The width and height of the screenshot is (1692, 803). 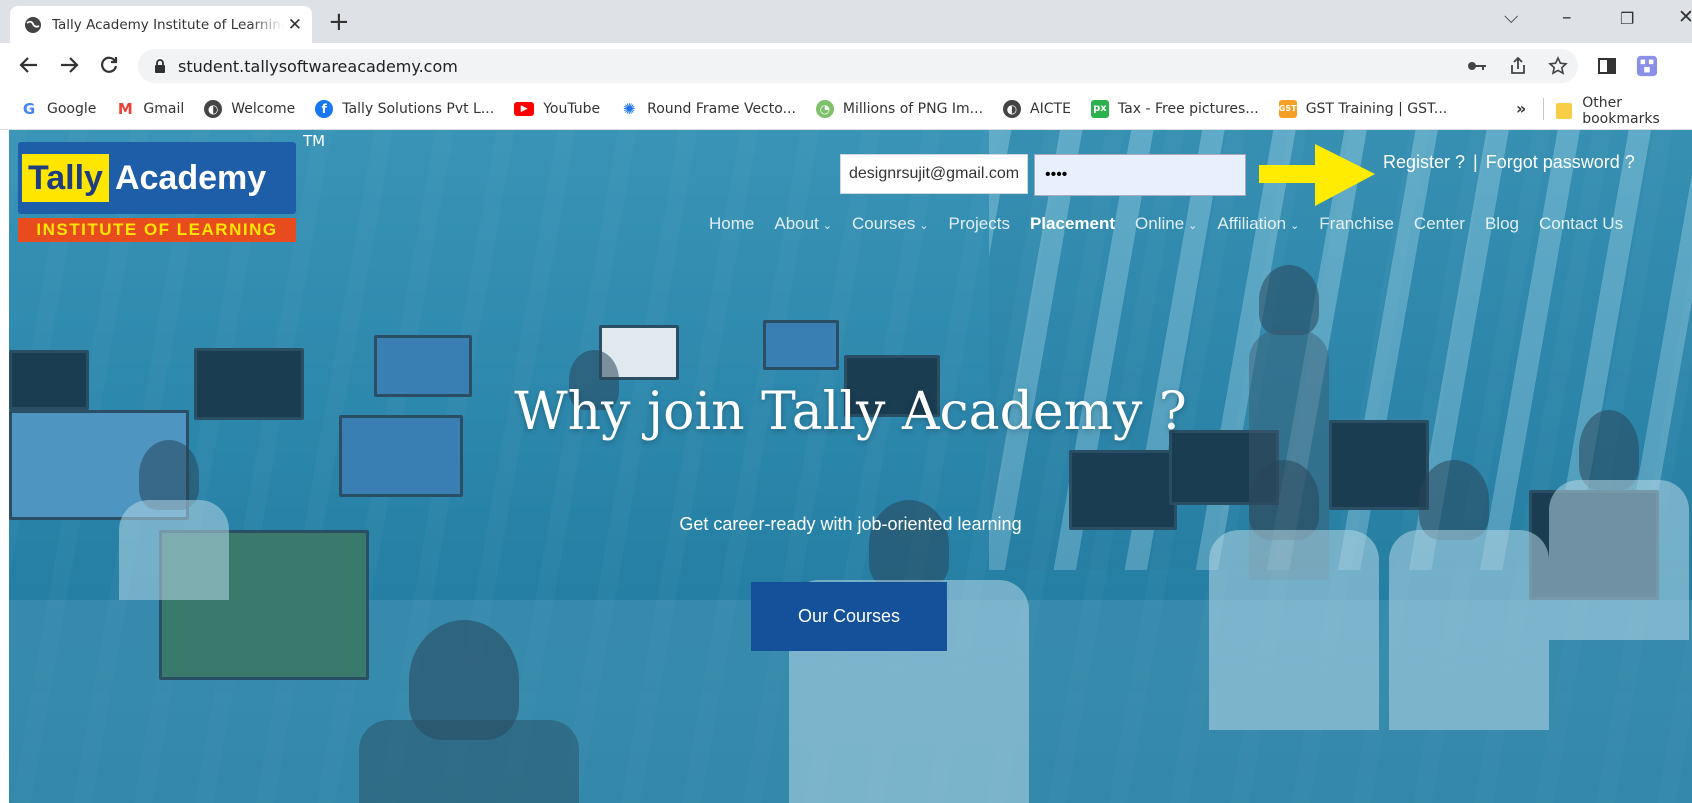 I want to click on folder-icon, so click(x=1564, y=111).